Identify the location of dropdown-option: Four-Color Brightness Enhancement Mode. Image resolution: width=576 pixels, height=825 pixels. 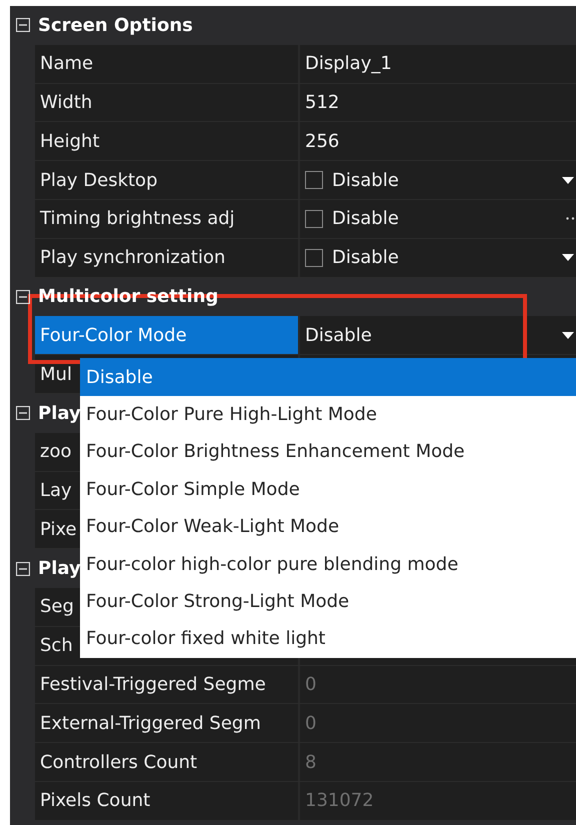
(328, 452).